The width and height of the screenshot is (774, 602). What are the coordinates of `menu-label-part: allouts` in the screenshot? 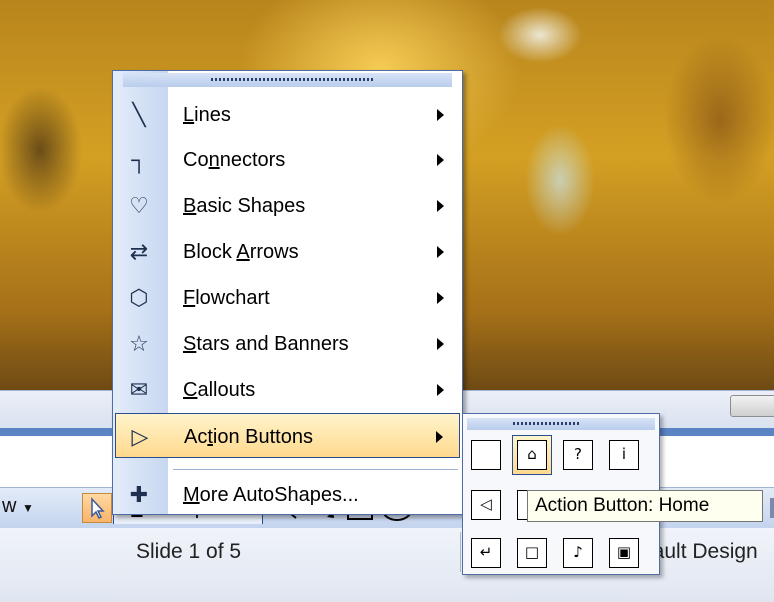 It's located at (226, 390).